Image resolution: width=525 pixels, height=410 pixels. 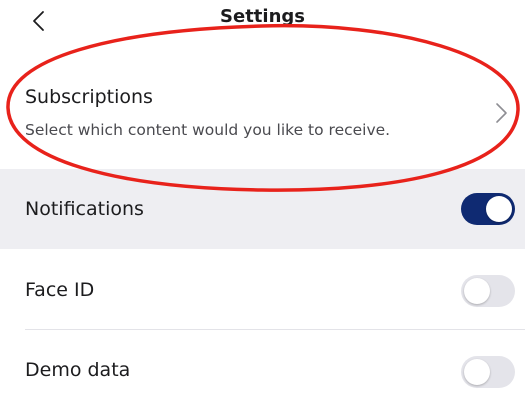 I want to click on header: Settings, so click(x=262, y=20).